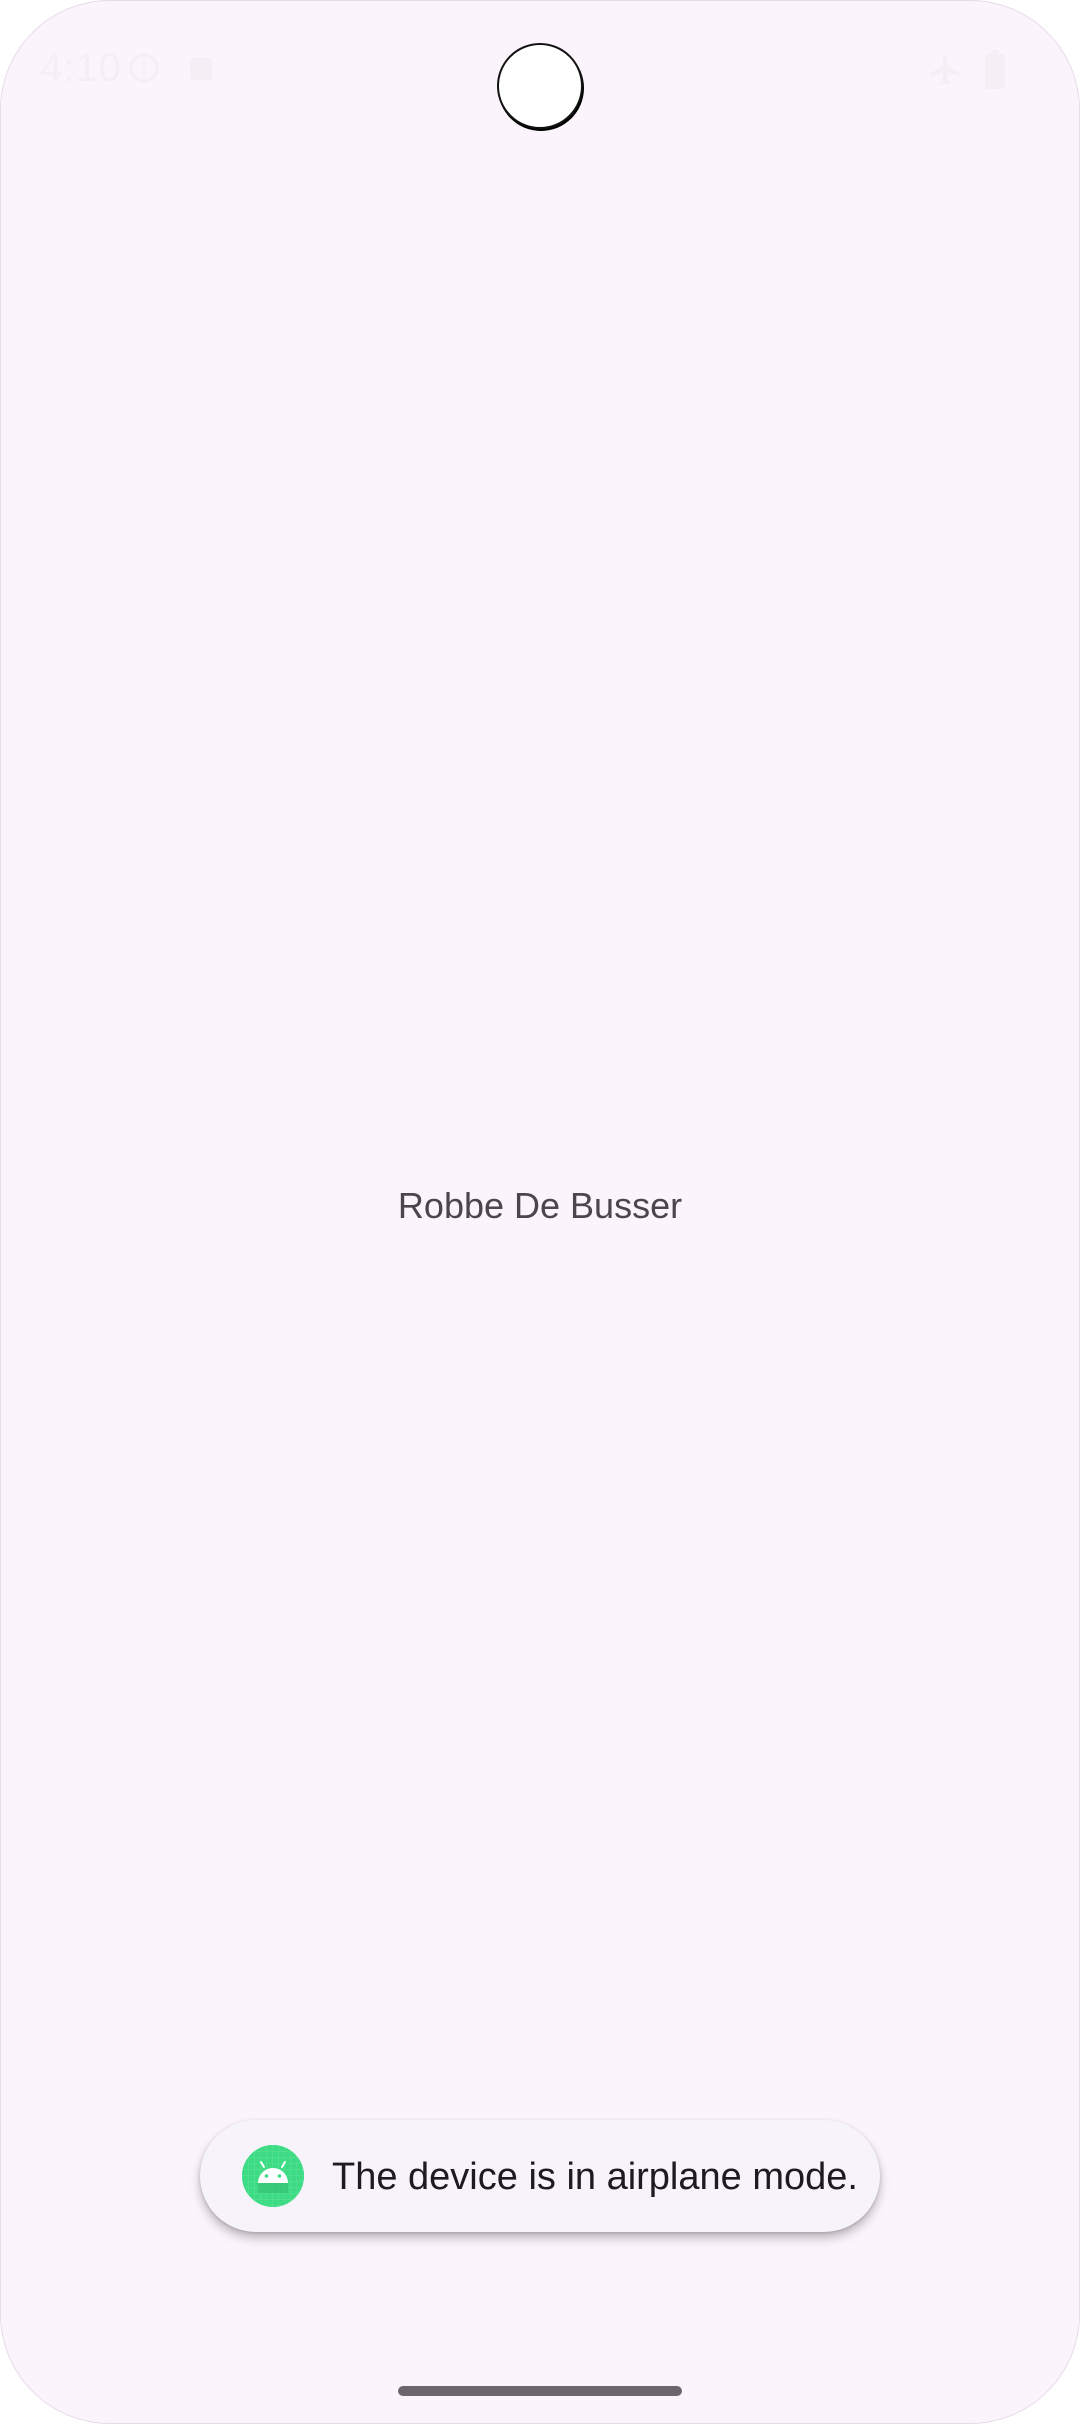 Image resolution: width=1080 pixels, height=2424 pixels. Describe the element at coordinates (595, 2177) in the screenshot. I see `toast-message: The device is in airplane mode.` at that location.